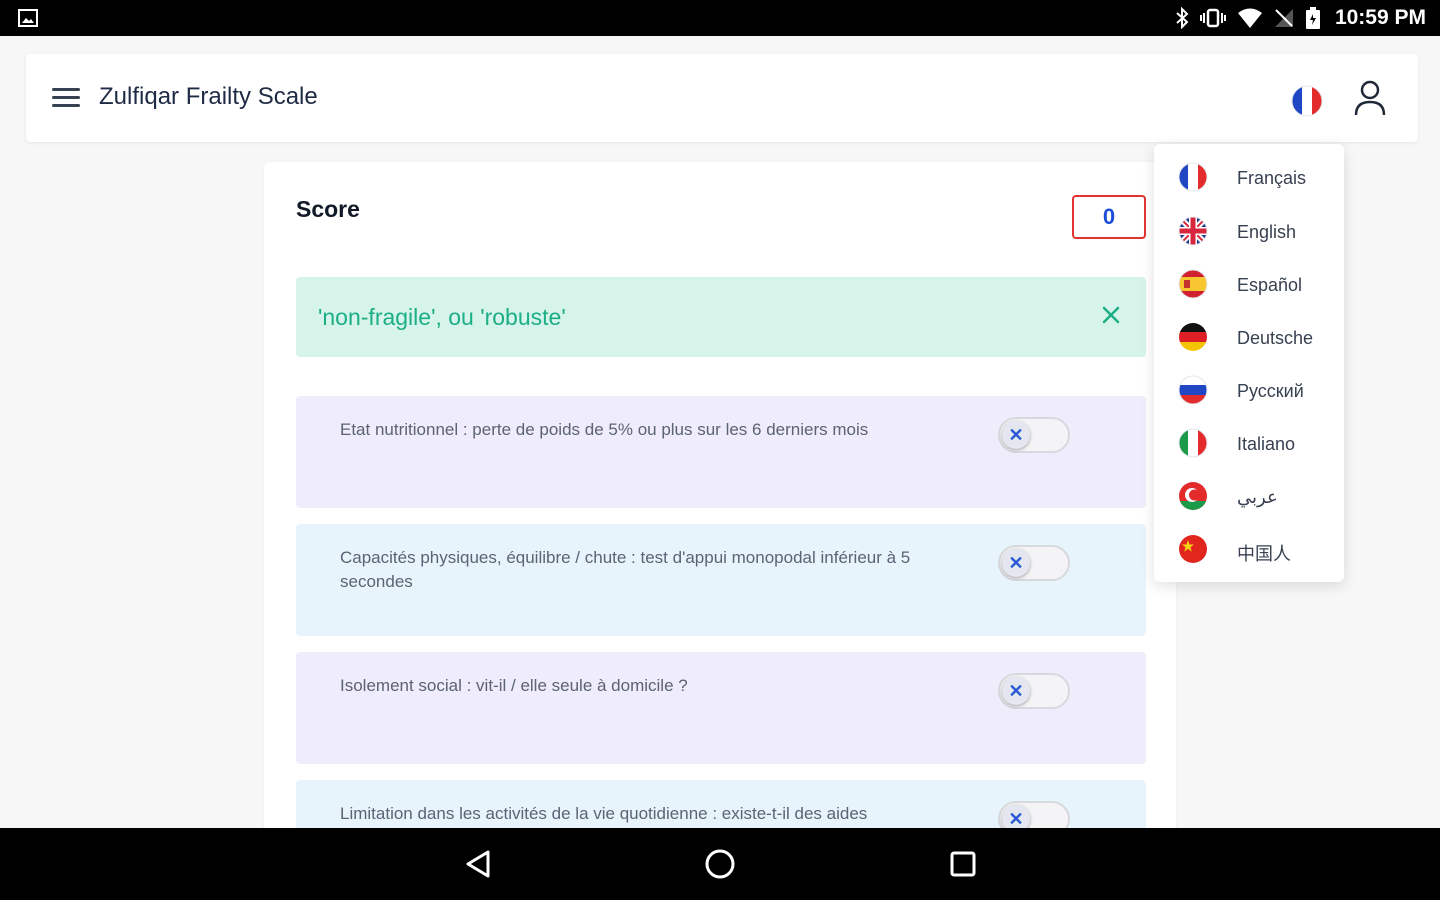 The image size is (1440, 900). I want to click on status-bar: 10:59 PM, so click(720, 18).